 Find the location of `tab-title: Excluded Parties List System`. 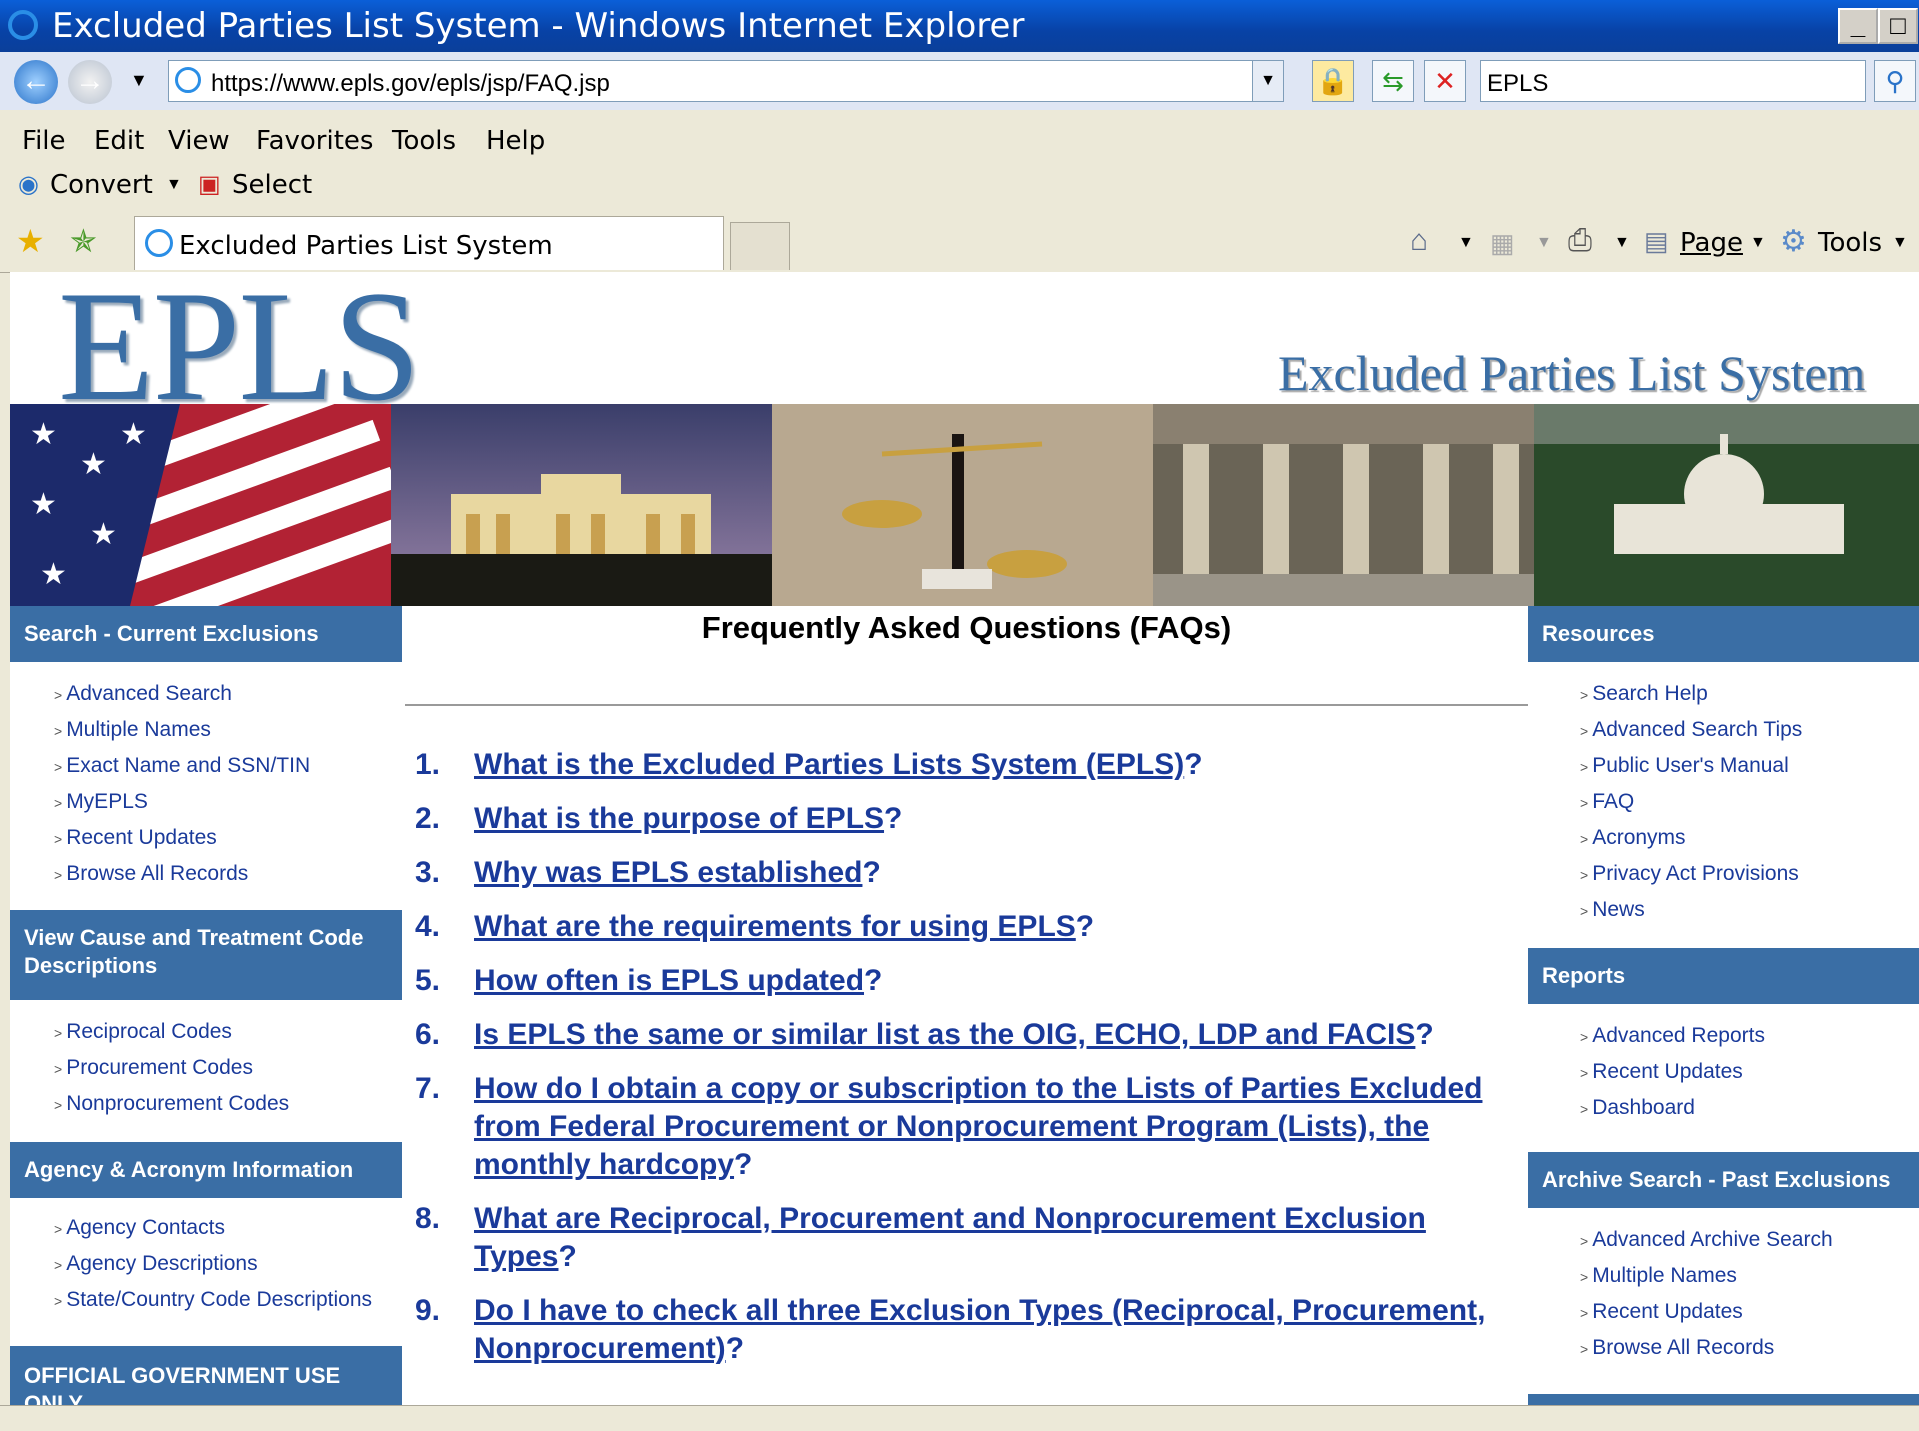

tab-title: Excluded Parties List System is located at coordinates (366, 246).